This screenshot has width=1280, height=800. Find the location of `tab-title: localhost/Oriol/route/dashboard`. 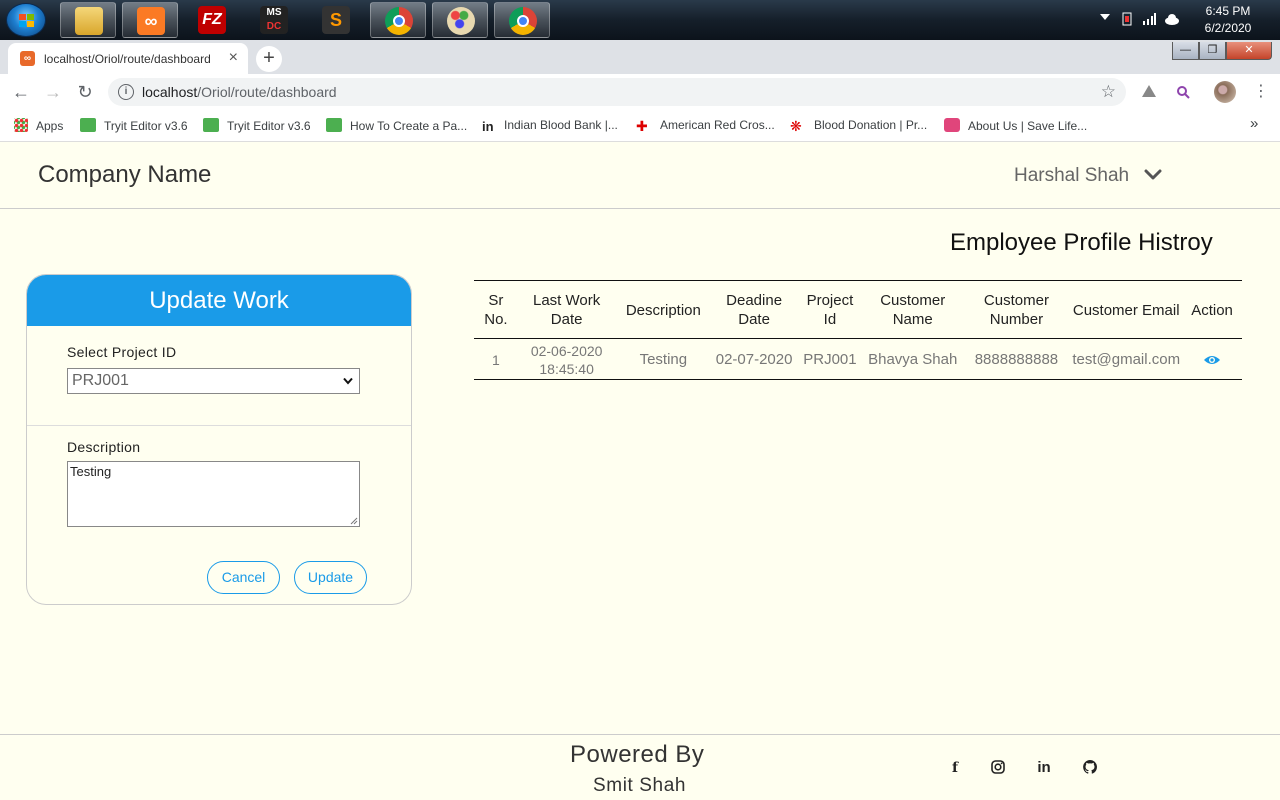

tab-title: localhost/Oriol/route/dashboard is located at coordinates (127, 59).